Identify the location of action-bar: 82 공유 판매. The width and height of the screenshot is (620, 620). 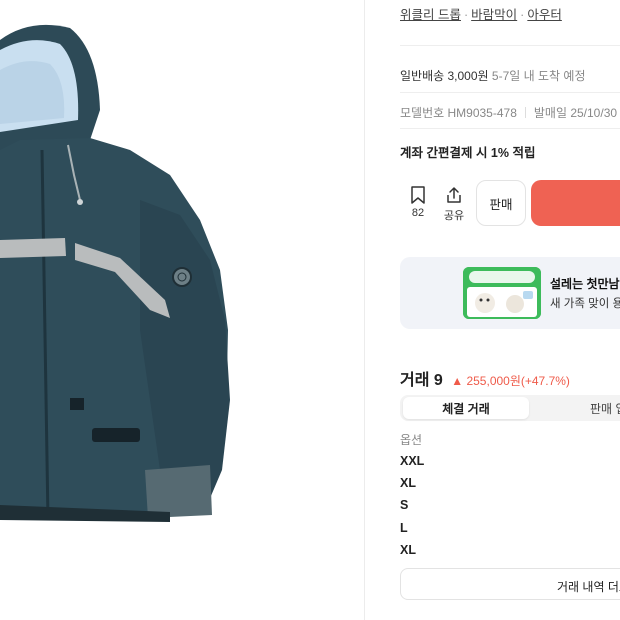
(510, 204).